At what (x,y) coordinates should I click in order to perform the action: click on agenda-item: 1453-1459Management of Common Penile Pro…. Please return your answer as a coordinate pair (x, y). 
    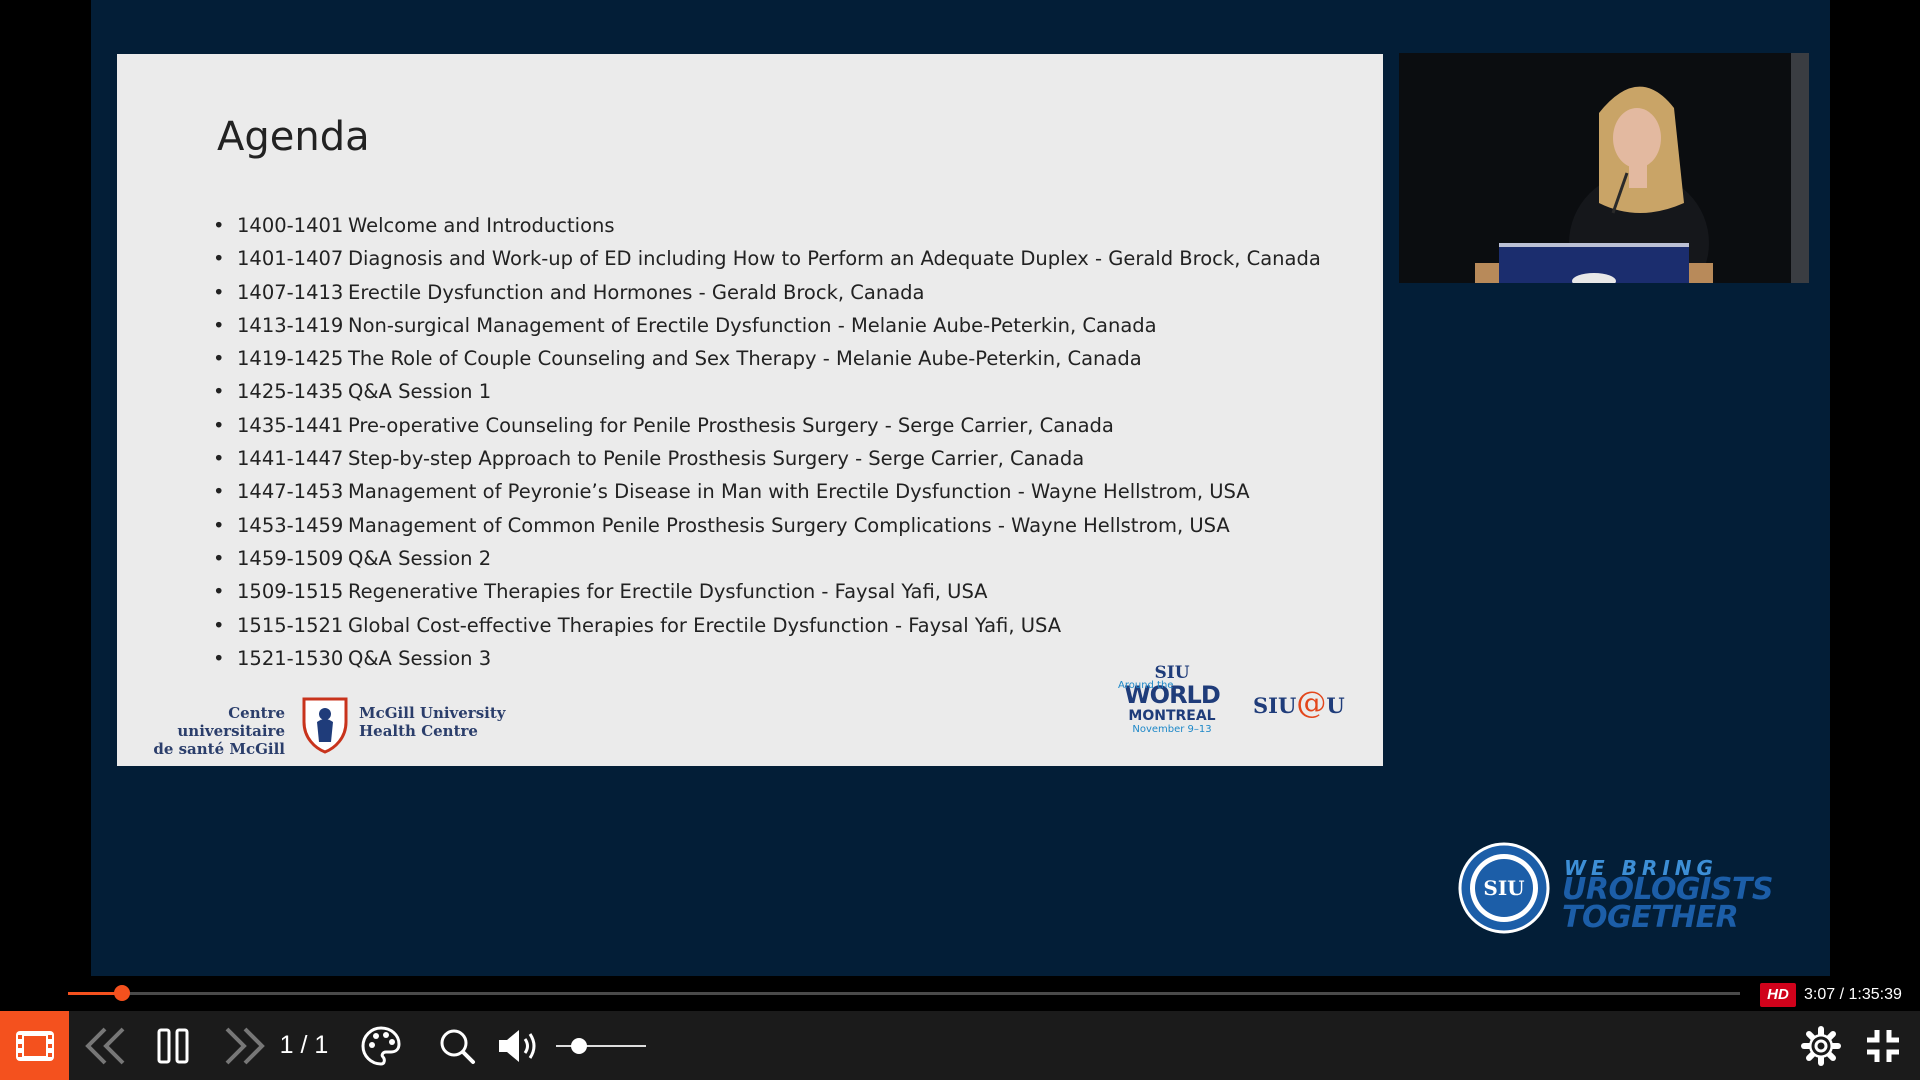
    Looking at the image, I should click on (767, 526).